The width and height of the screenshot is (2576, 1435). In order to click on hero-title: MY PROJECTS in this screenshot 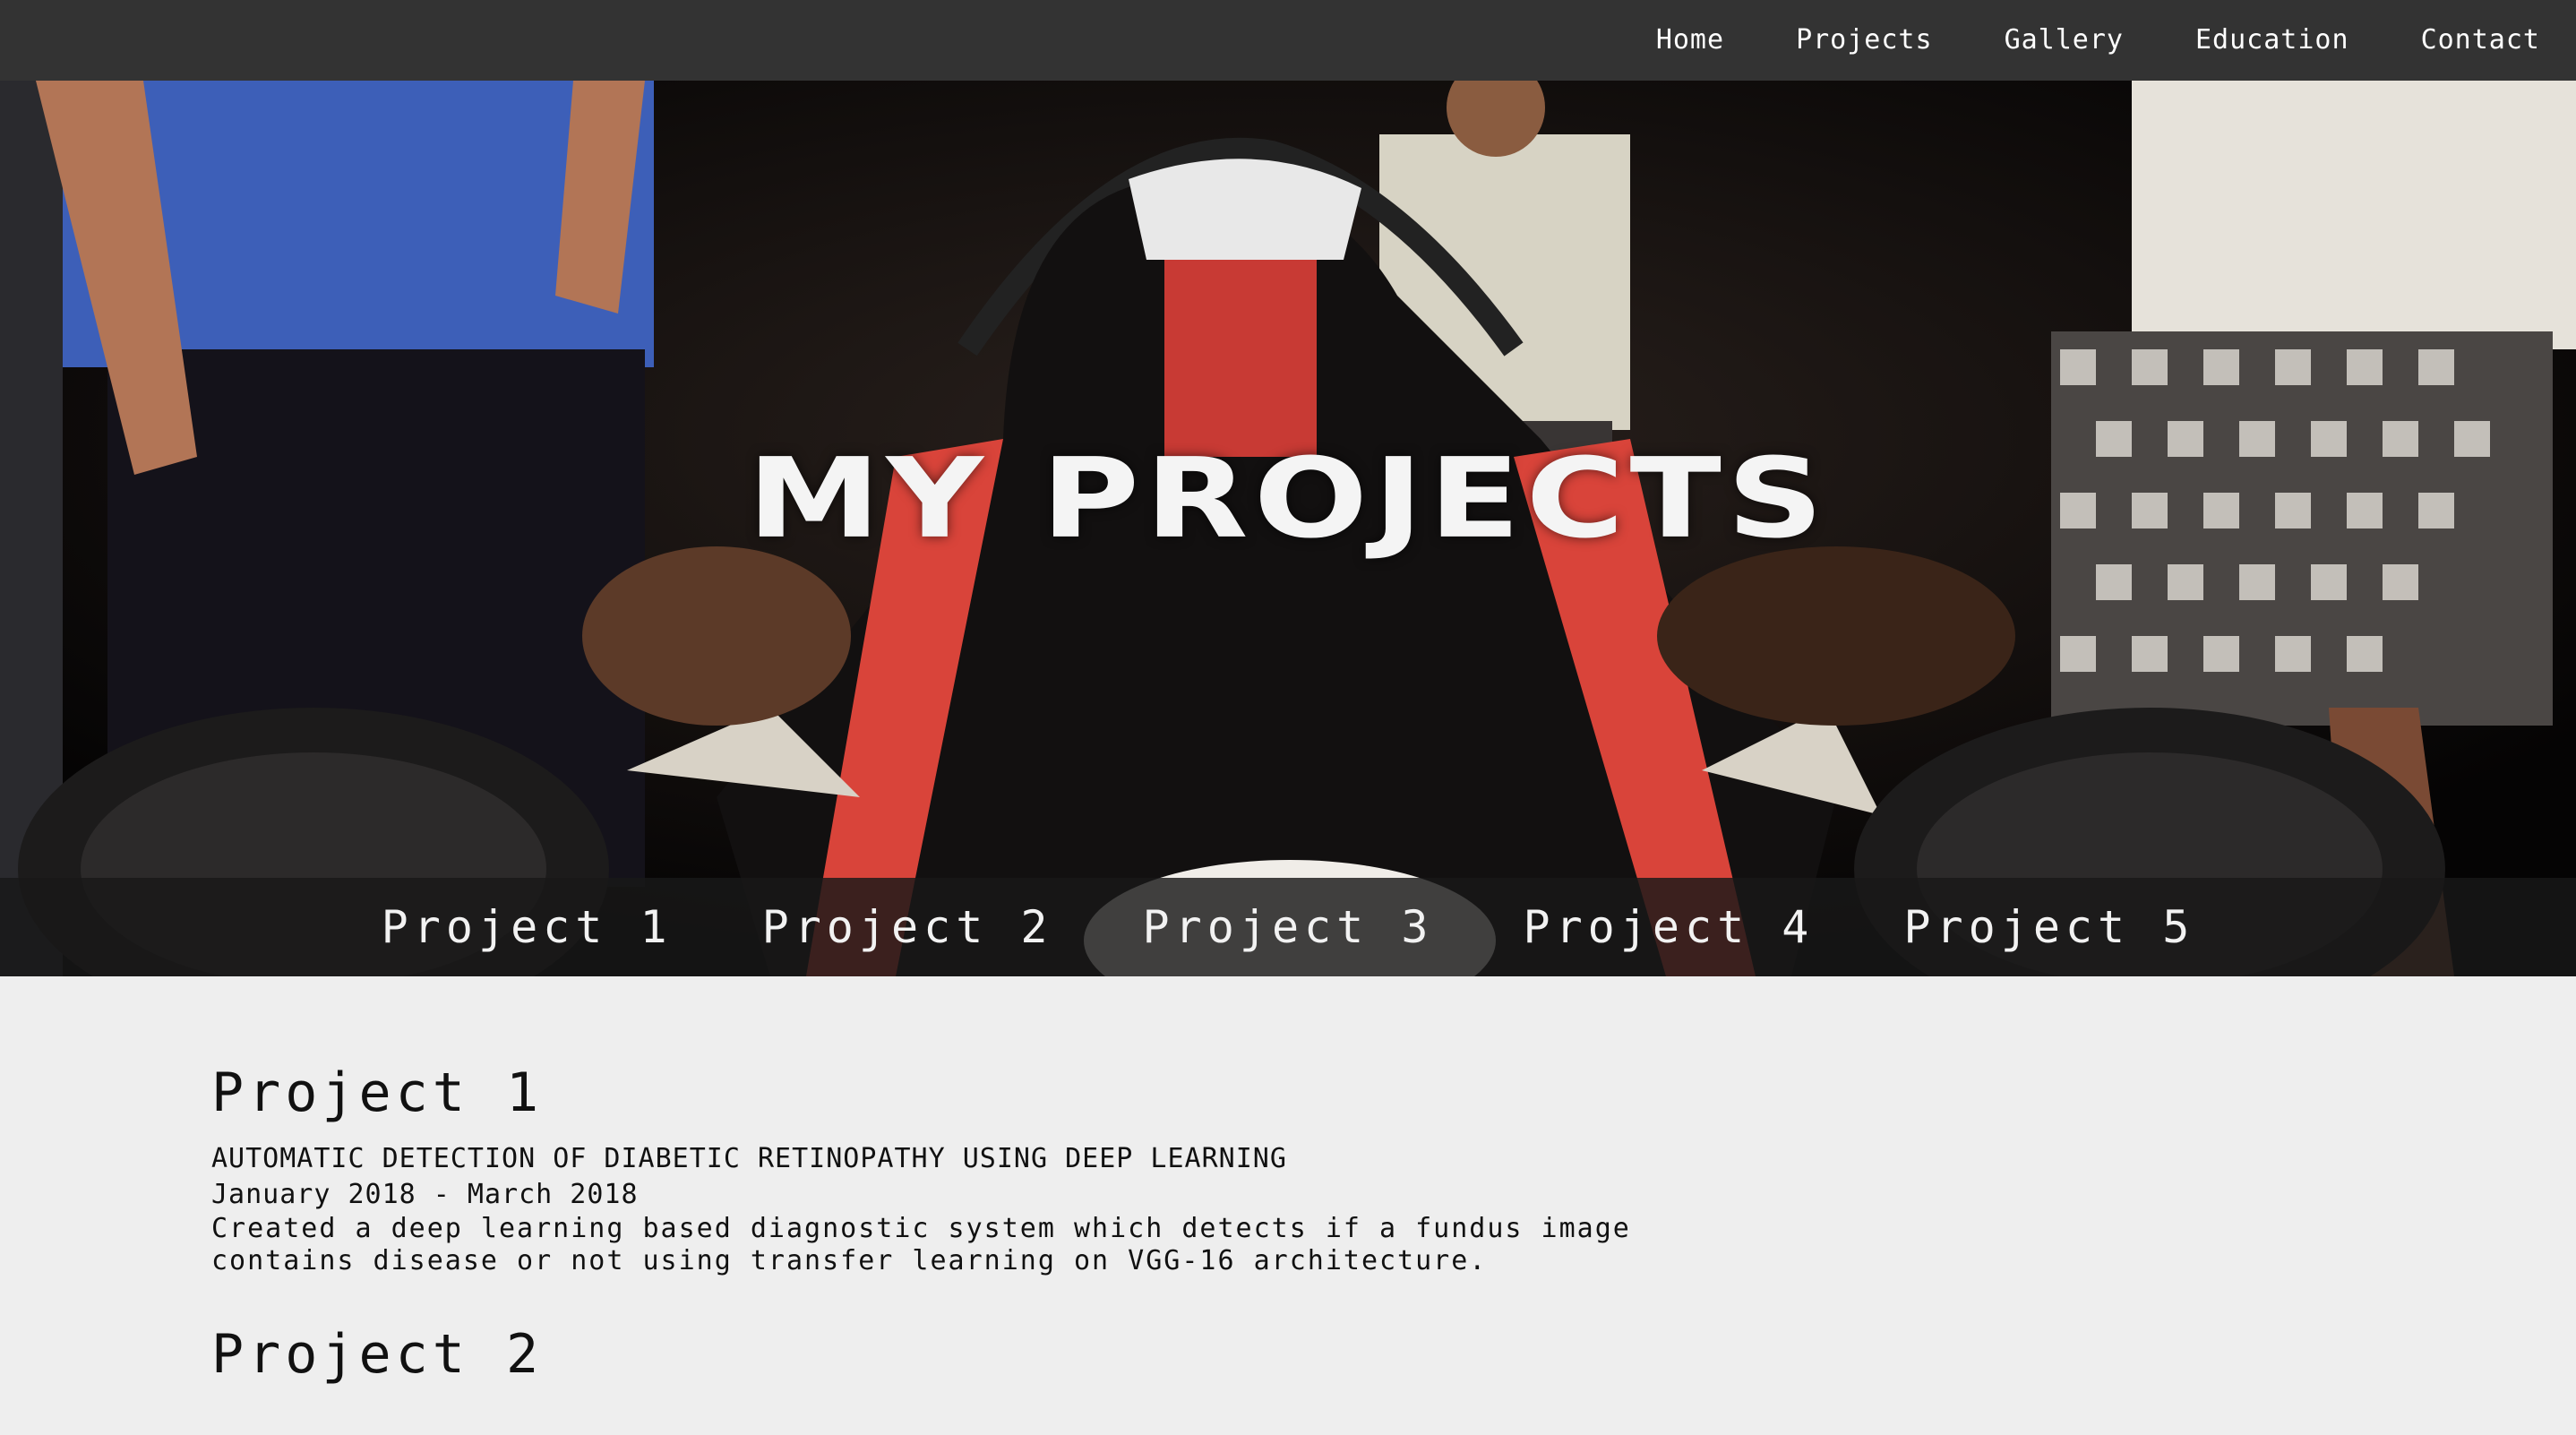, I will do `click(1288, 498)`.